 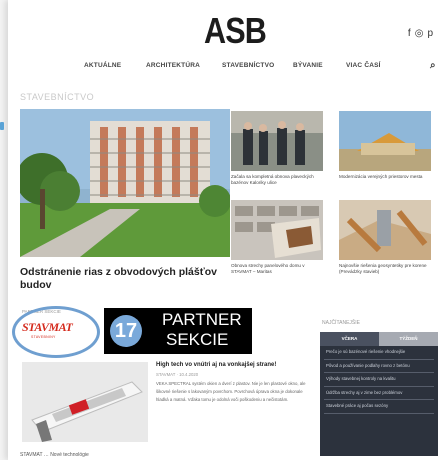 What do you see at coordinates (308, 65) in the screenshot?
I see `nav-item-byvanie: BÝVANIE` at bounding box center [308, 65].